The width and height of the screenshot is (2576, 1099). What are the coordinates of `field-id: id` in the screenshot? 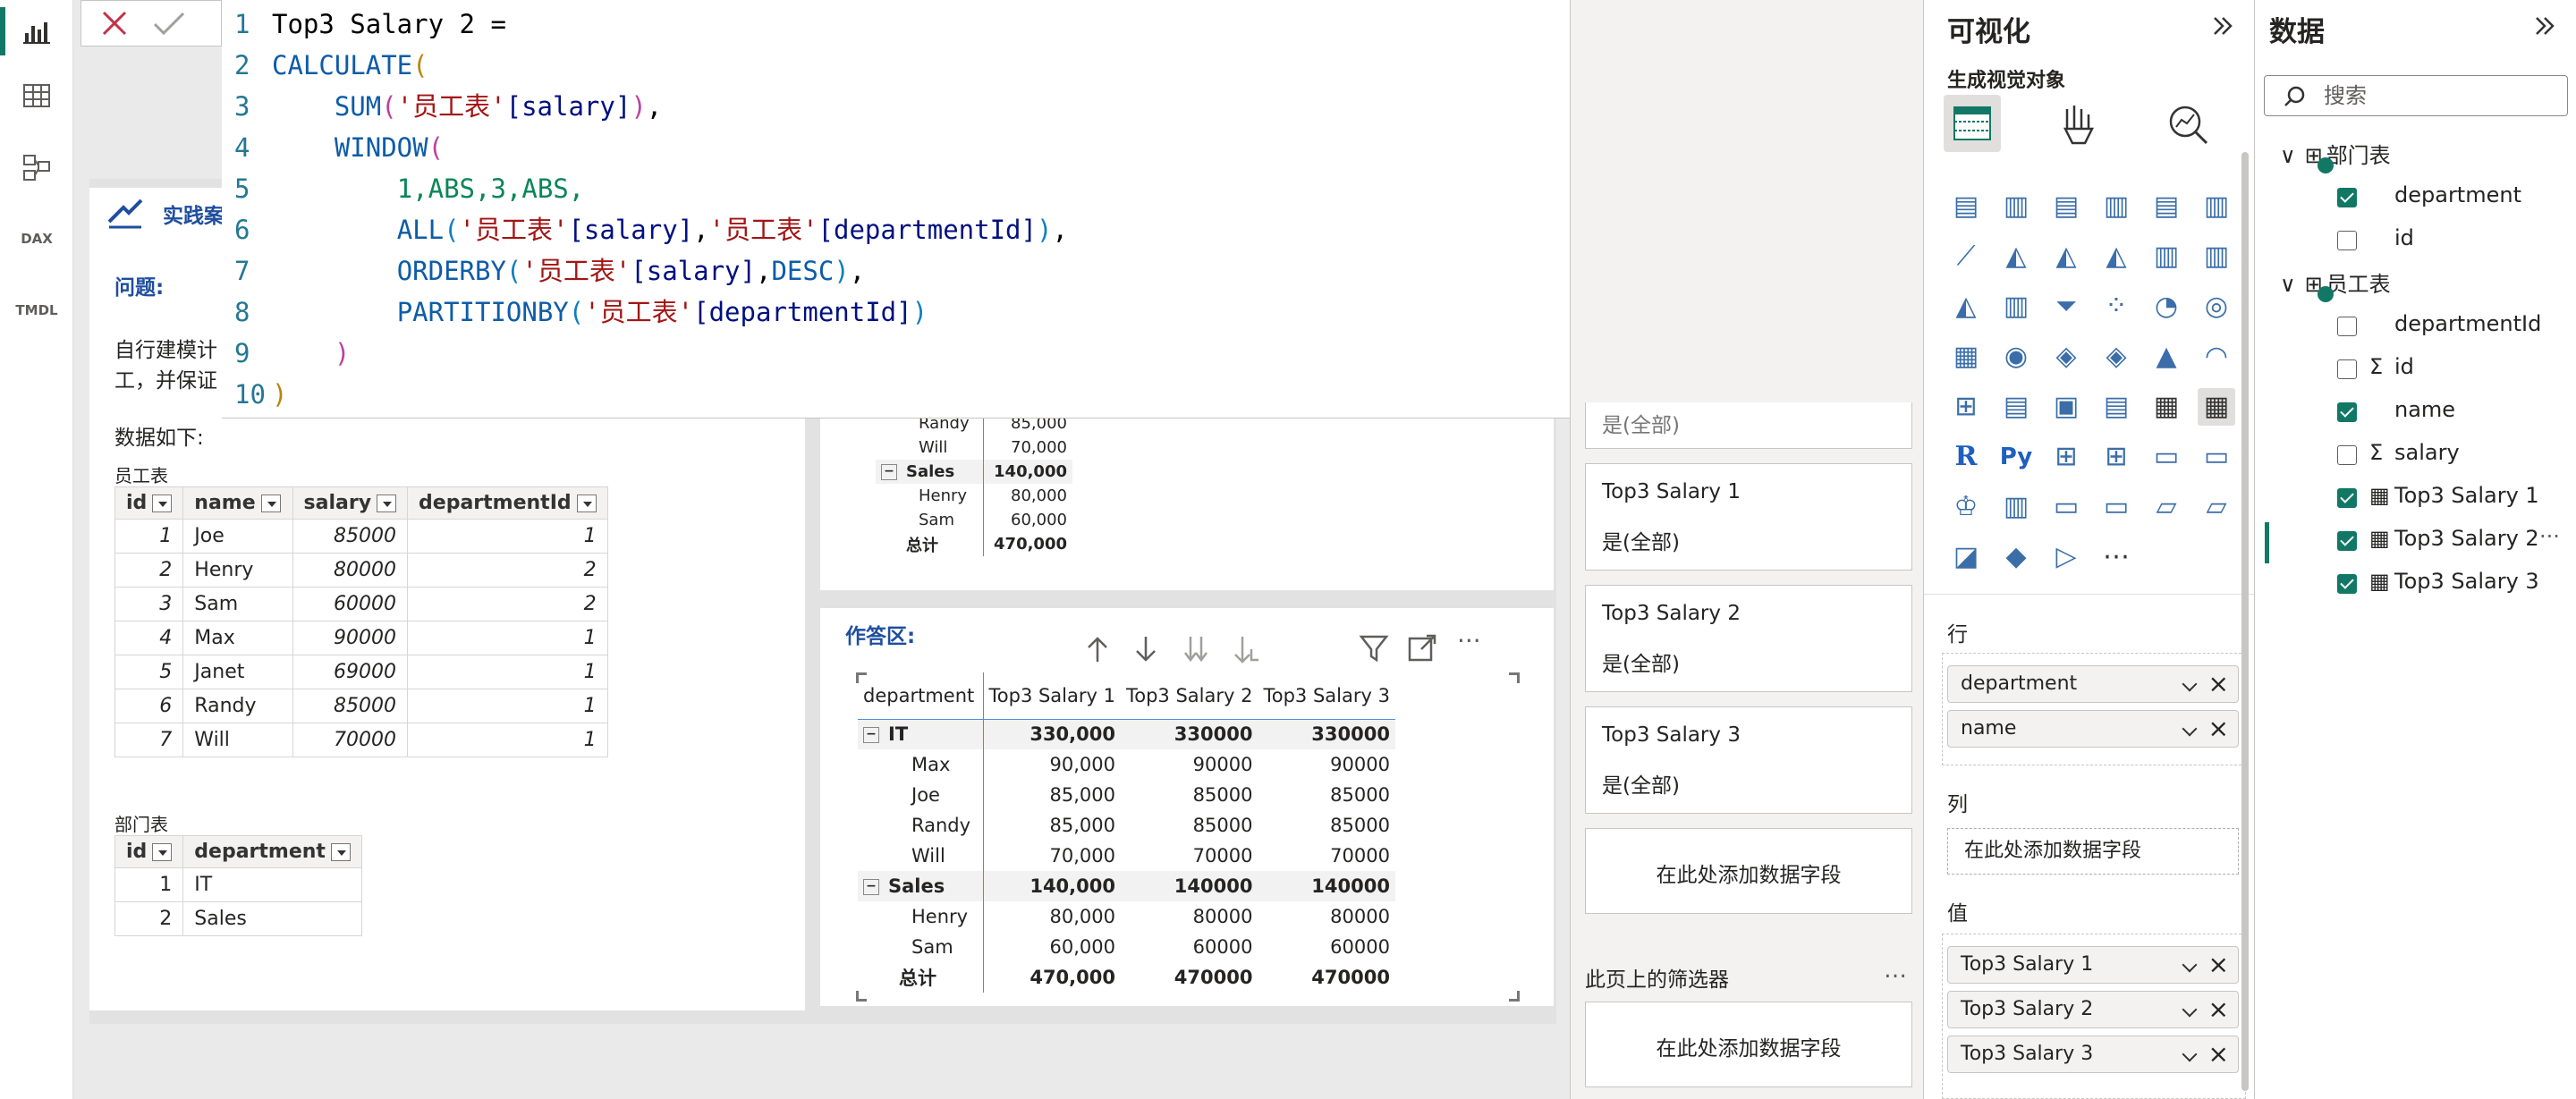 It's located at (2453, 241).